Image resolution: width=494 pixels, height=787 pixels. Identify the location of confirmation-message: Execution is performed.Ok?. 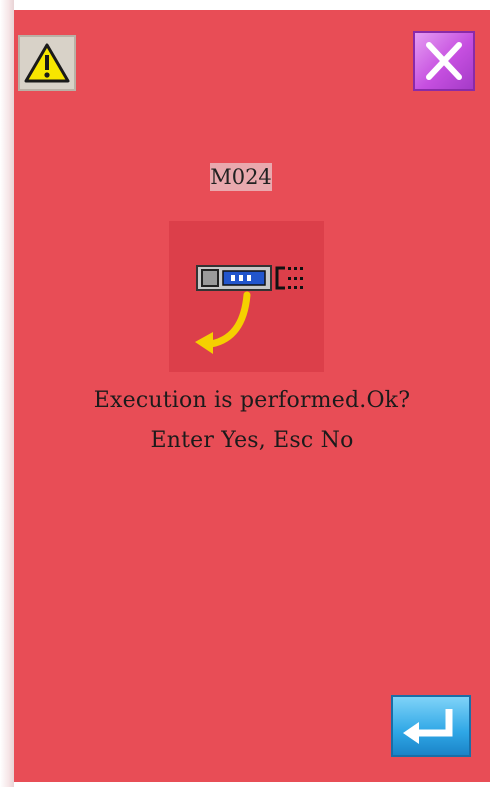
(252, 400).